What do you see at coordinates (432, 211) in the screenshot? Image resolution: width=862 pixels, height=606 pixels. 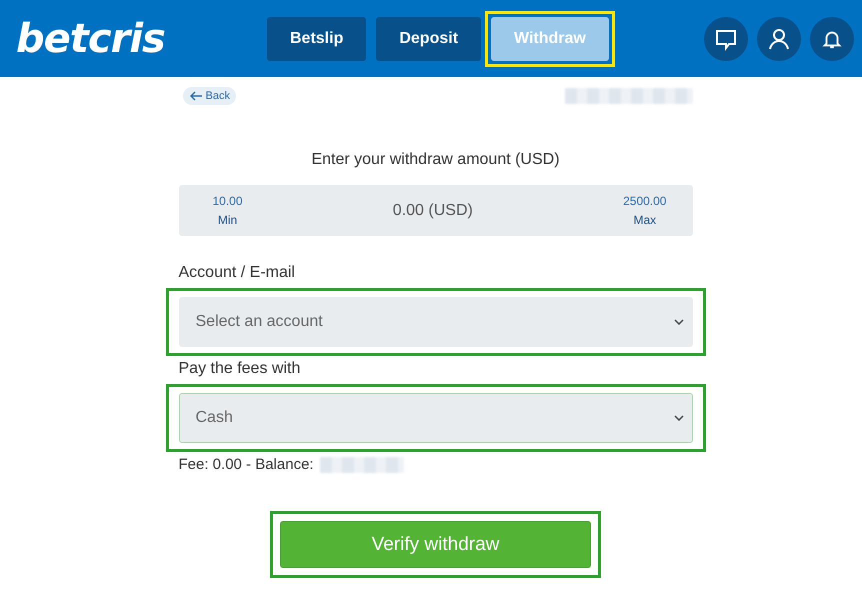 I see `amount-value: 0.00 (USD)` at bounding box center [432, 211].